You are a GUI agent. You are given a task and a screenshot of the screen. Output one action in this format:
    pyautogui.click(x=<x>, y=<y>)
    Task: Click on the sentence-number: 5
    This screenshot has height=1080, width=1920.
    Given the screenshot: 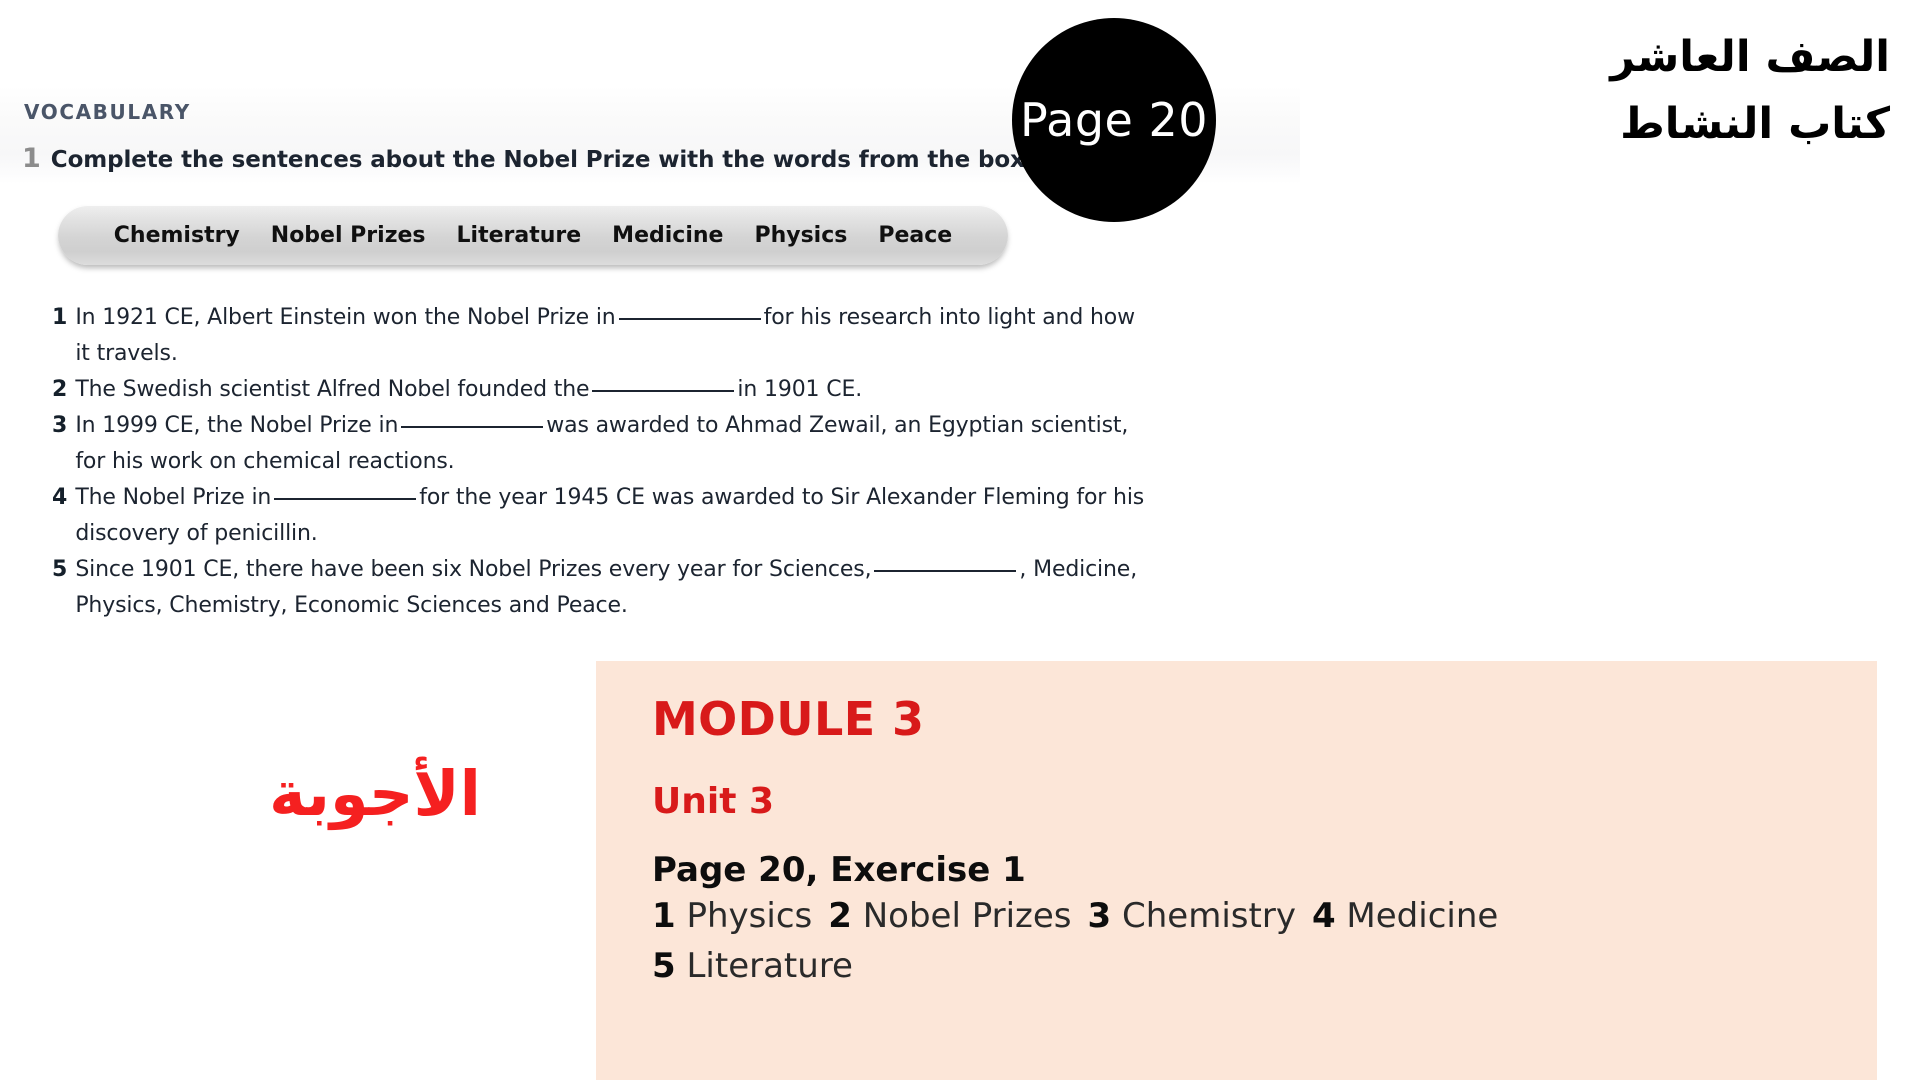 What is the action you would take?
    pyautogui.click(x=60, y=569)
    